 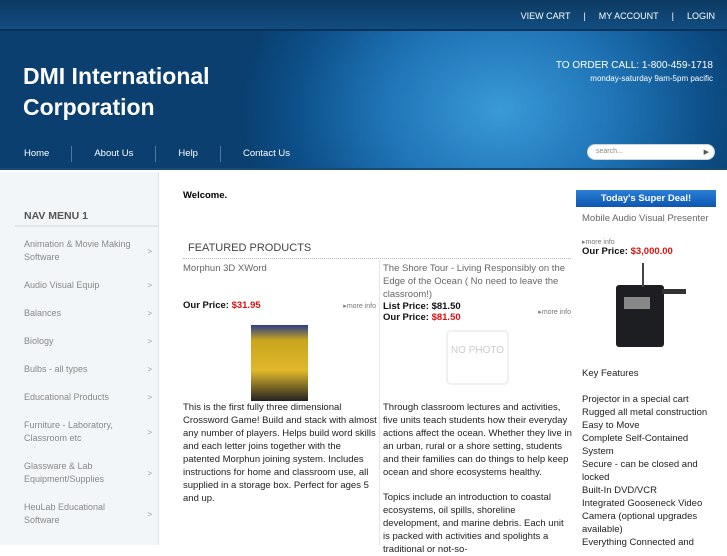 I want to click on our-price: $81.50, so click(x=446, y=317).